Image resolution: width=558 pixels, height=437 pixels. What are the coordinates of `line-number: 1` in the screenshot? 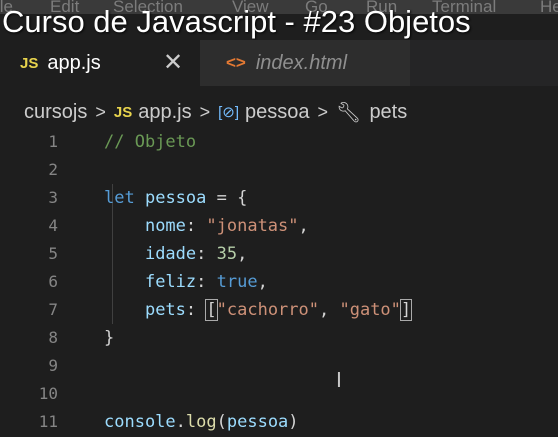 It's located at (53, 141).